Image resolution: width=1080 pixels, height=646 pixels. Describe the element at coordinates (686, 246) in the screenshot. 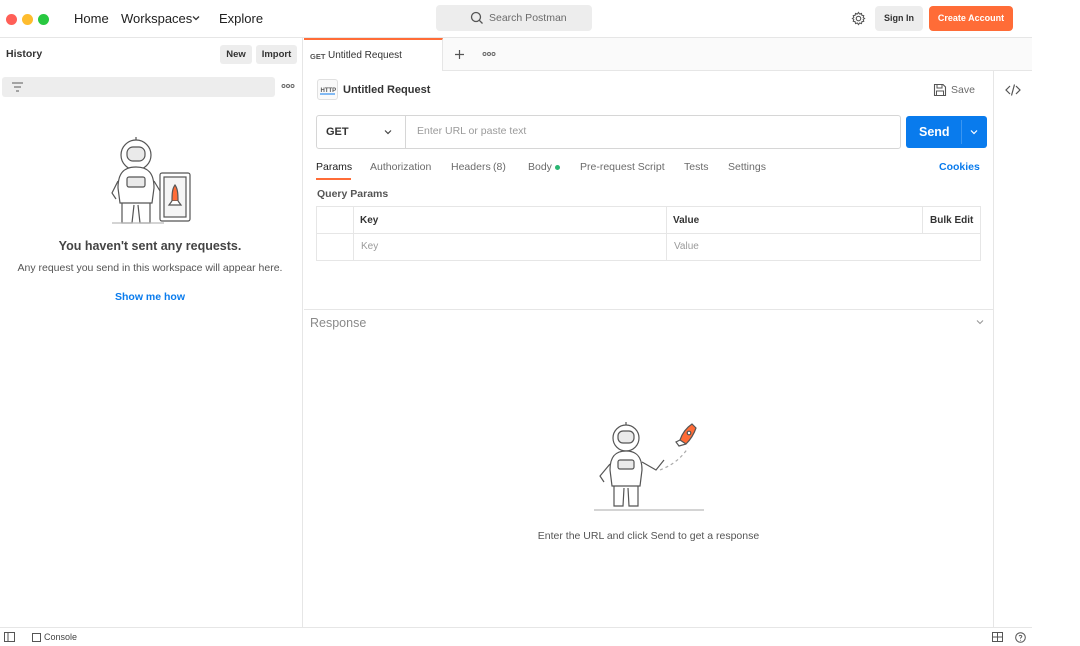

I see `value-input: Value` at that location.